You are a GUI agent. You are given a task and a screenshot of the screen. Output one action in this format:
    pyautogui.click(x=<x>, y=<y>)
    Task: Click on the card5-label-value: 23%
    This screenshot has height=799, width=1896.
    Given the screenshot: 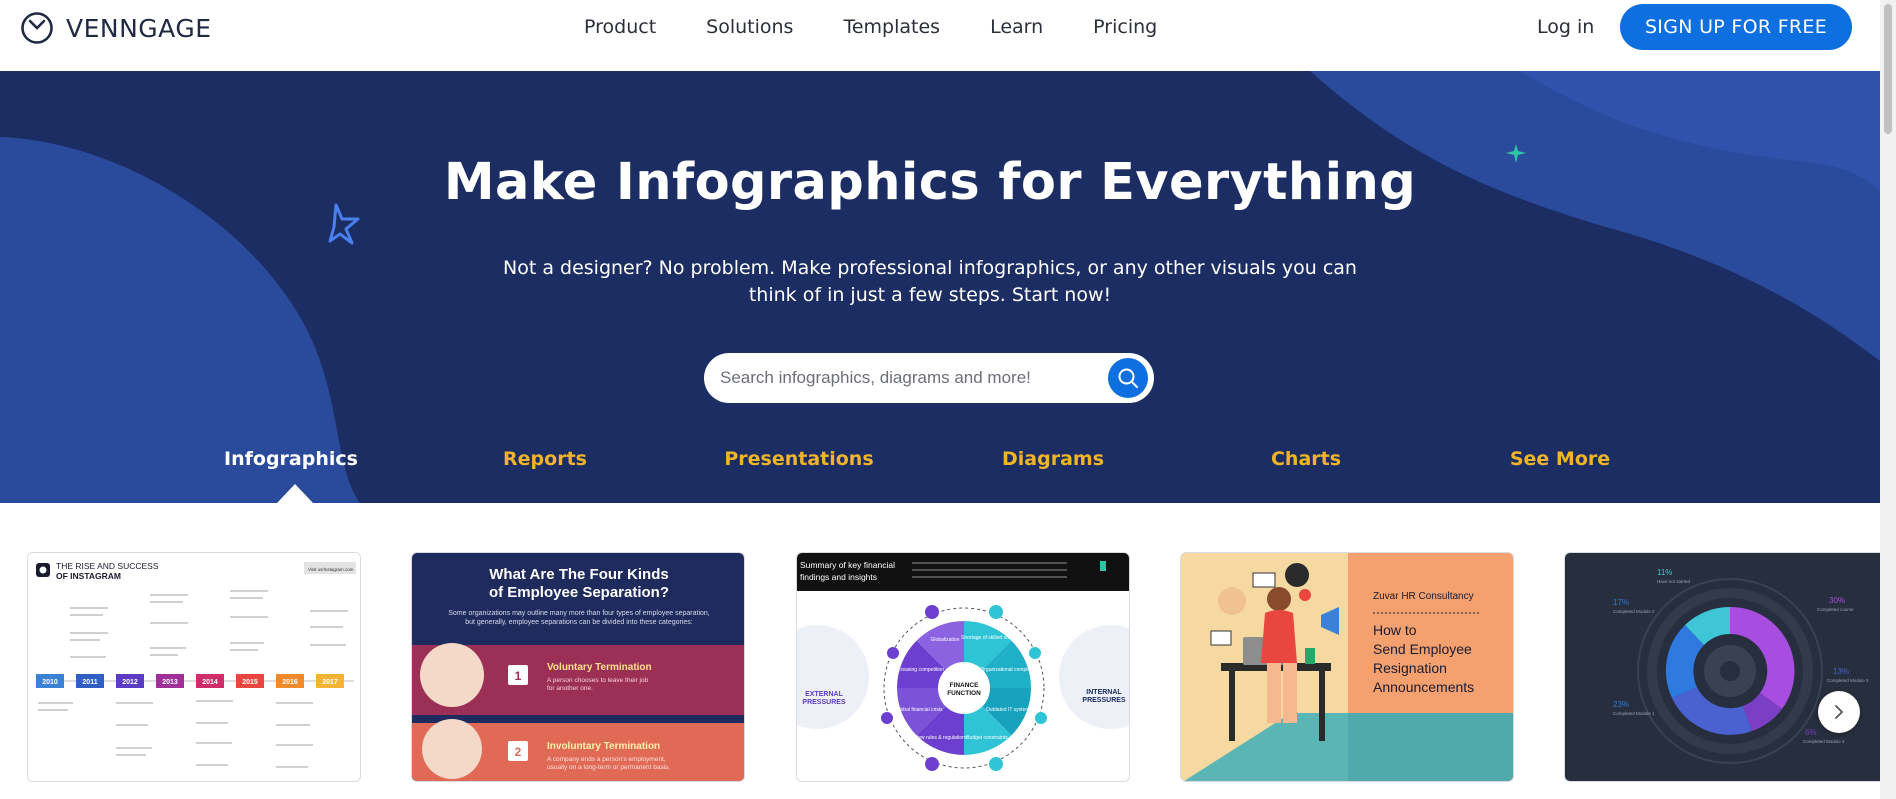 What is the action you would take?
    pyautogui.click(x=1621, y=704)
    